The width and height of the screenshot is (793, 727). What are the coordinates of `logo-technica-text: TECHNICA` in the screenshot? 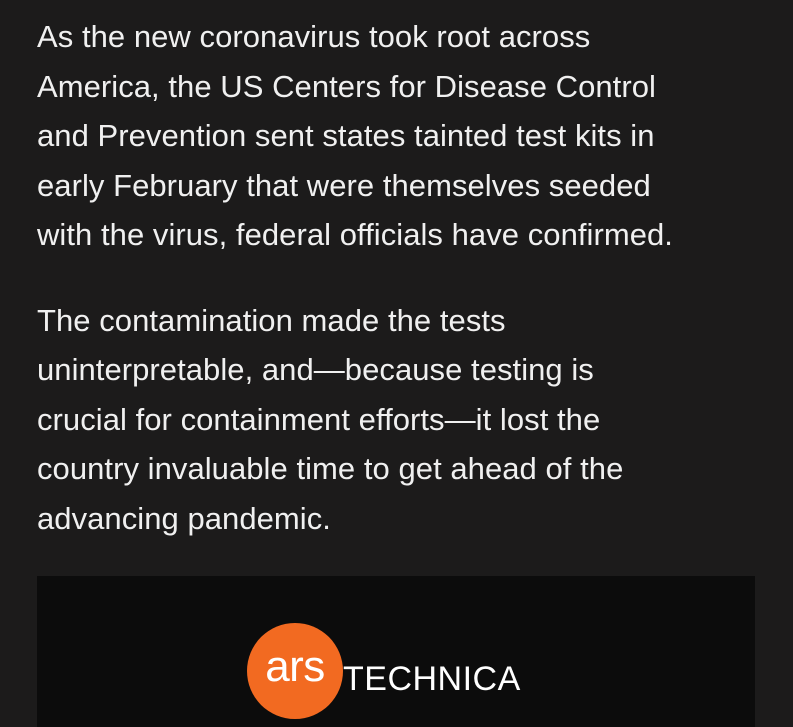 It's located at (432, 679).